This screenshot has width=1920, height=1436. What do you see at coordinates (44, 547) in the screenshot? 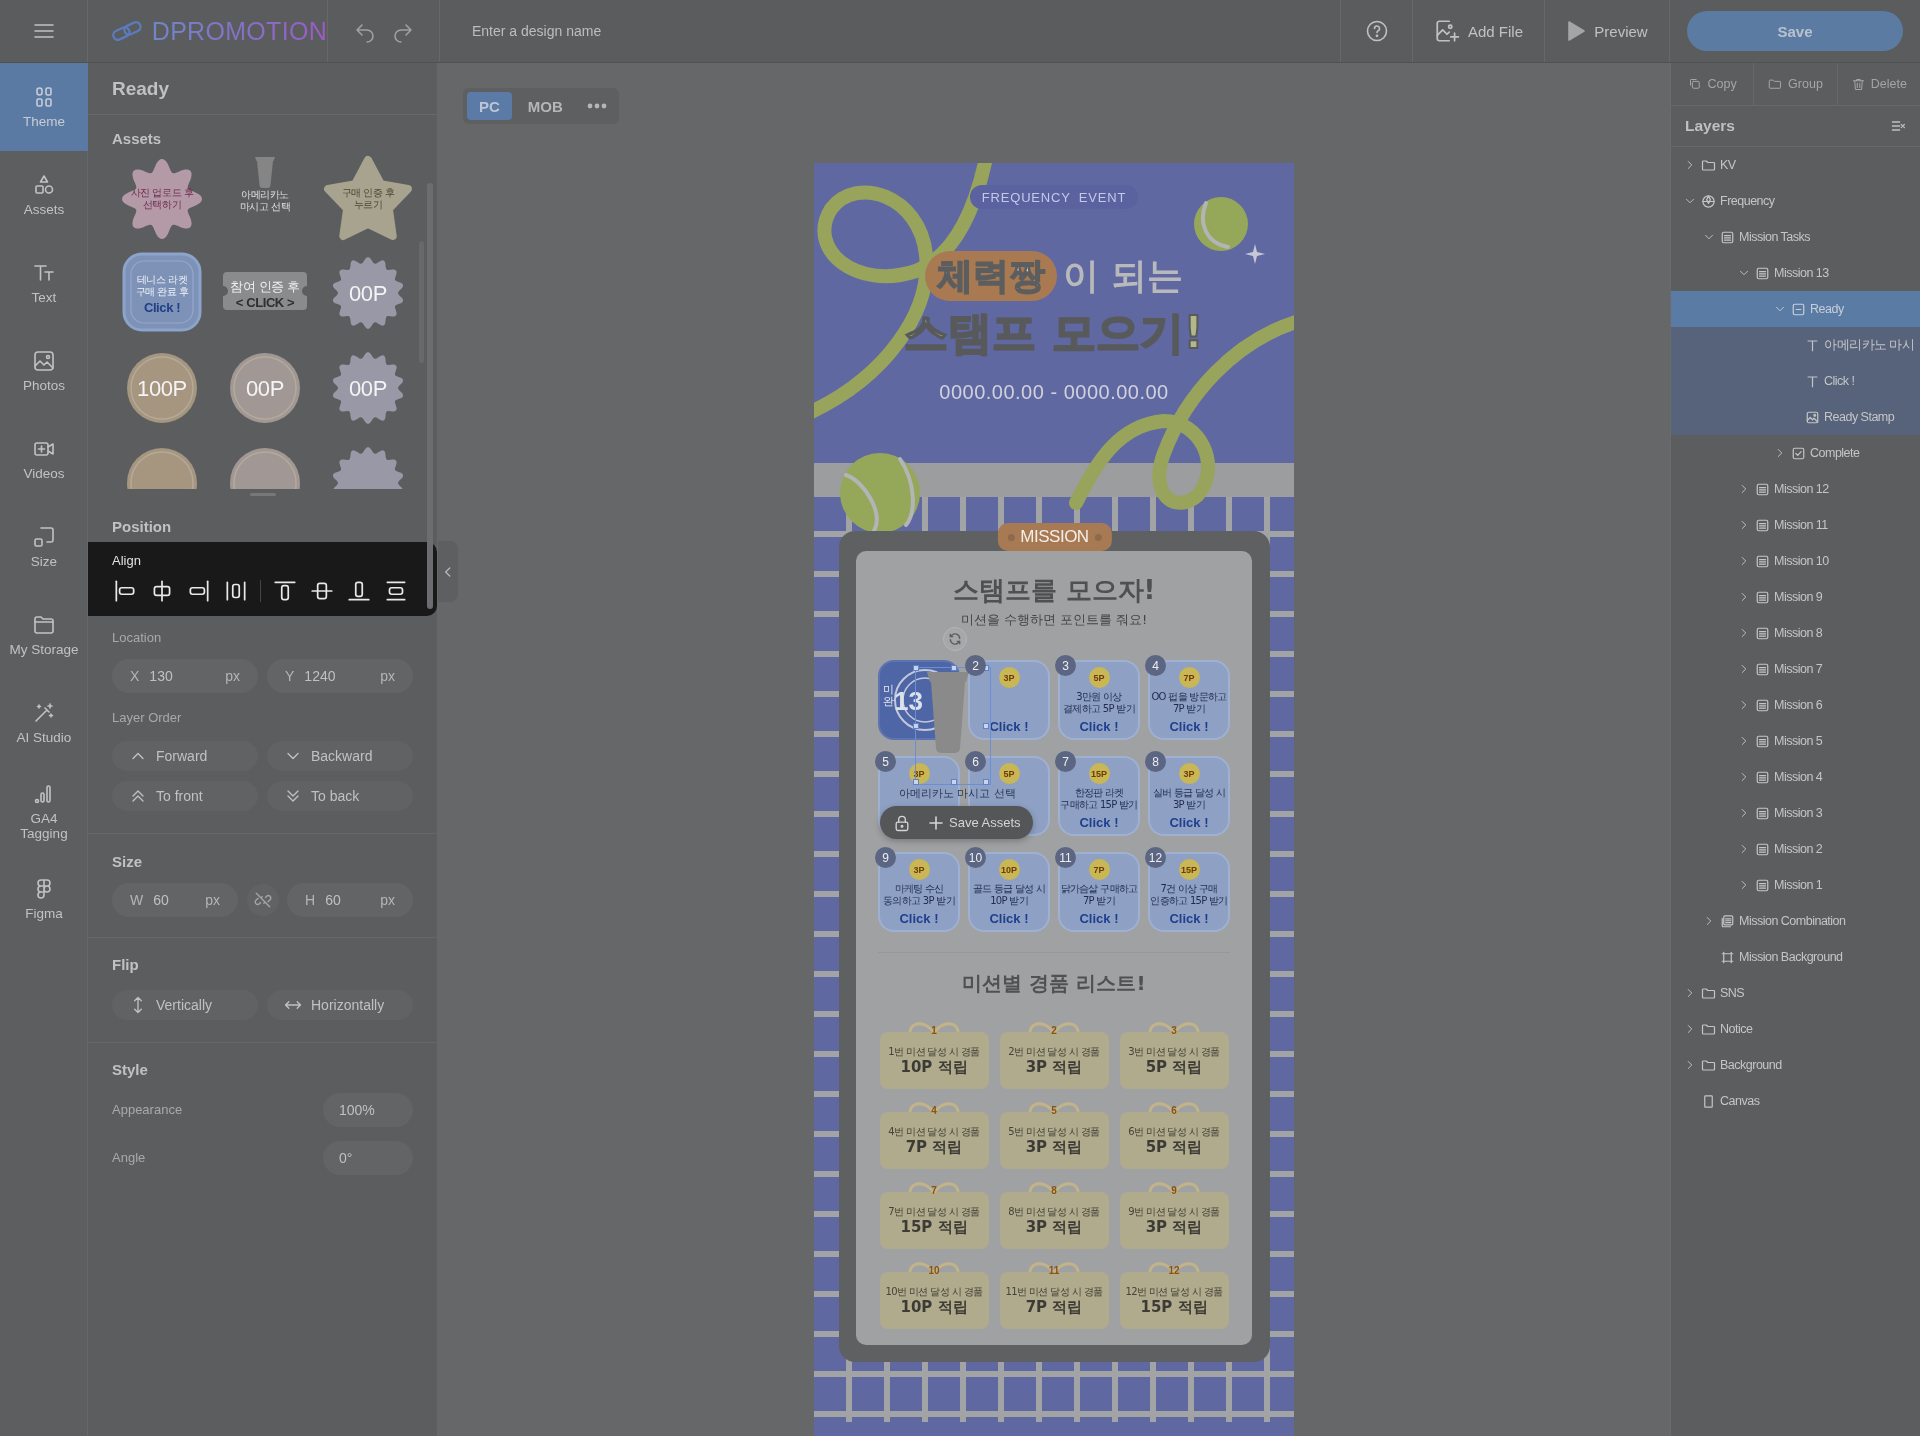
I see `sidebar-tab: Size` at bounding box center [44, 547].